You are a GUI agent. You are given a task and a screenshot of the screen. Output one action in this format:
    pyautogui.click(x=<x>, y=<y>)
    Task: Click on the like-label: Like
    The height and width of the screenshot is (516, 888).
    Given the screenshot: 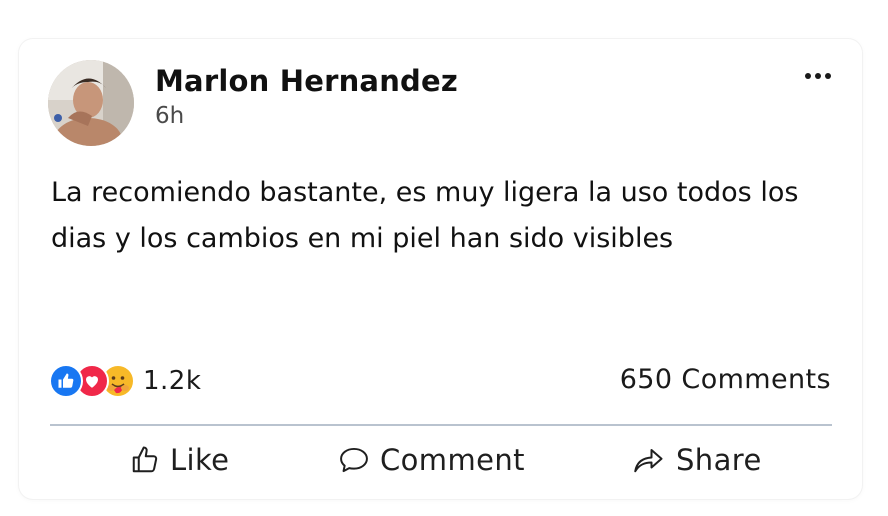 What is the action you would take?
    pyautogui.click(x=200, y=460)
    